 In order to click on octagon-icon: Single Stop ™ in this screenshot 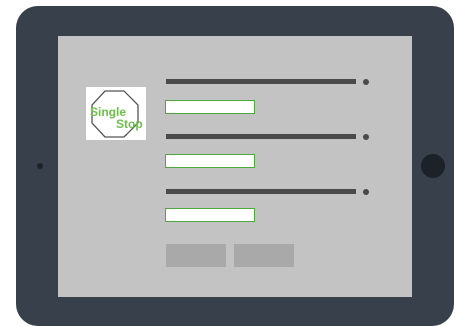, I will do `click(116, 114)`.